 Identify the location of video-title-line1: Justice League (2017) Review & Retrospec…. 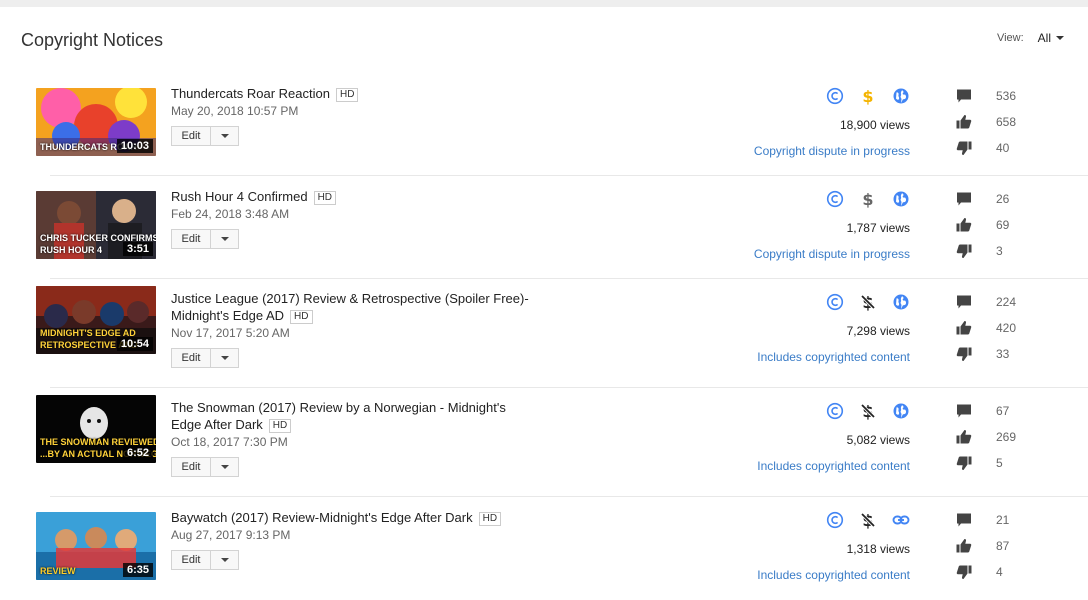
(350, 298).